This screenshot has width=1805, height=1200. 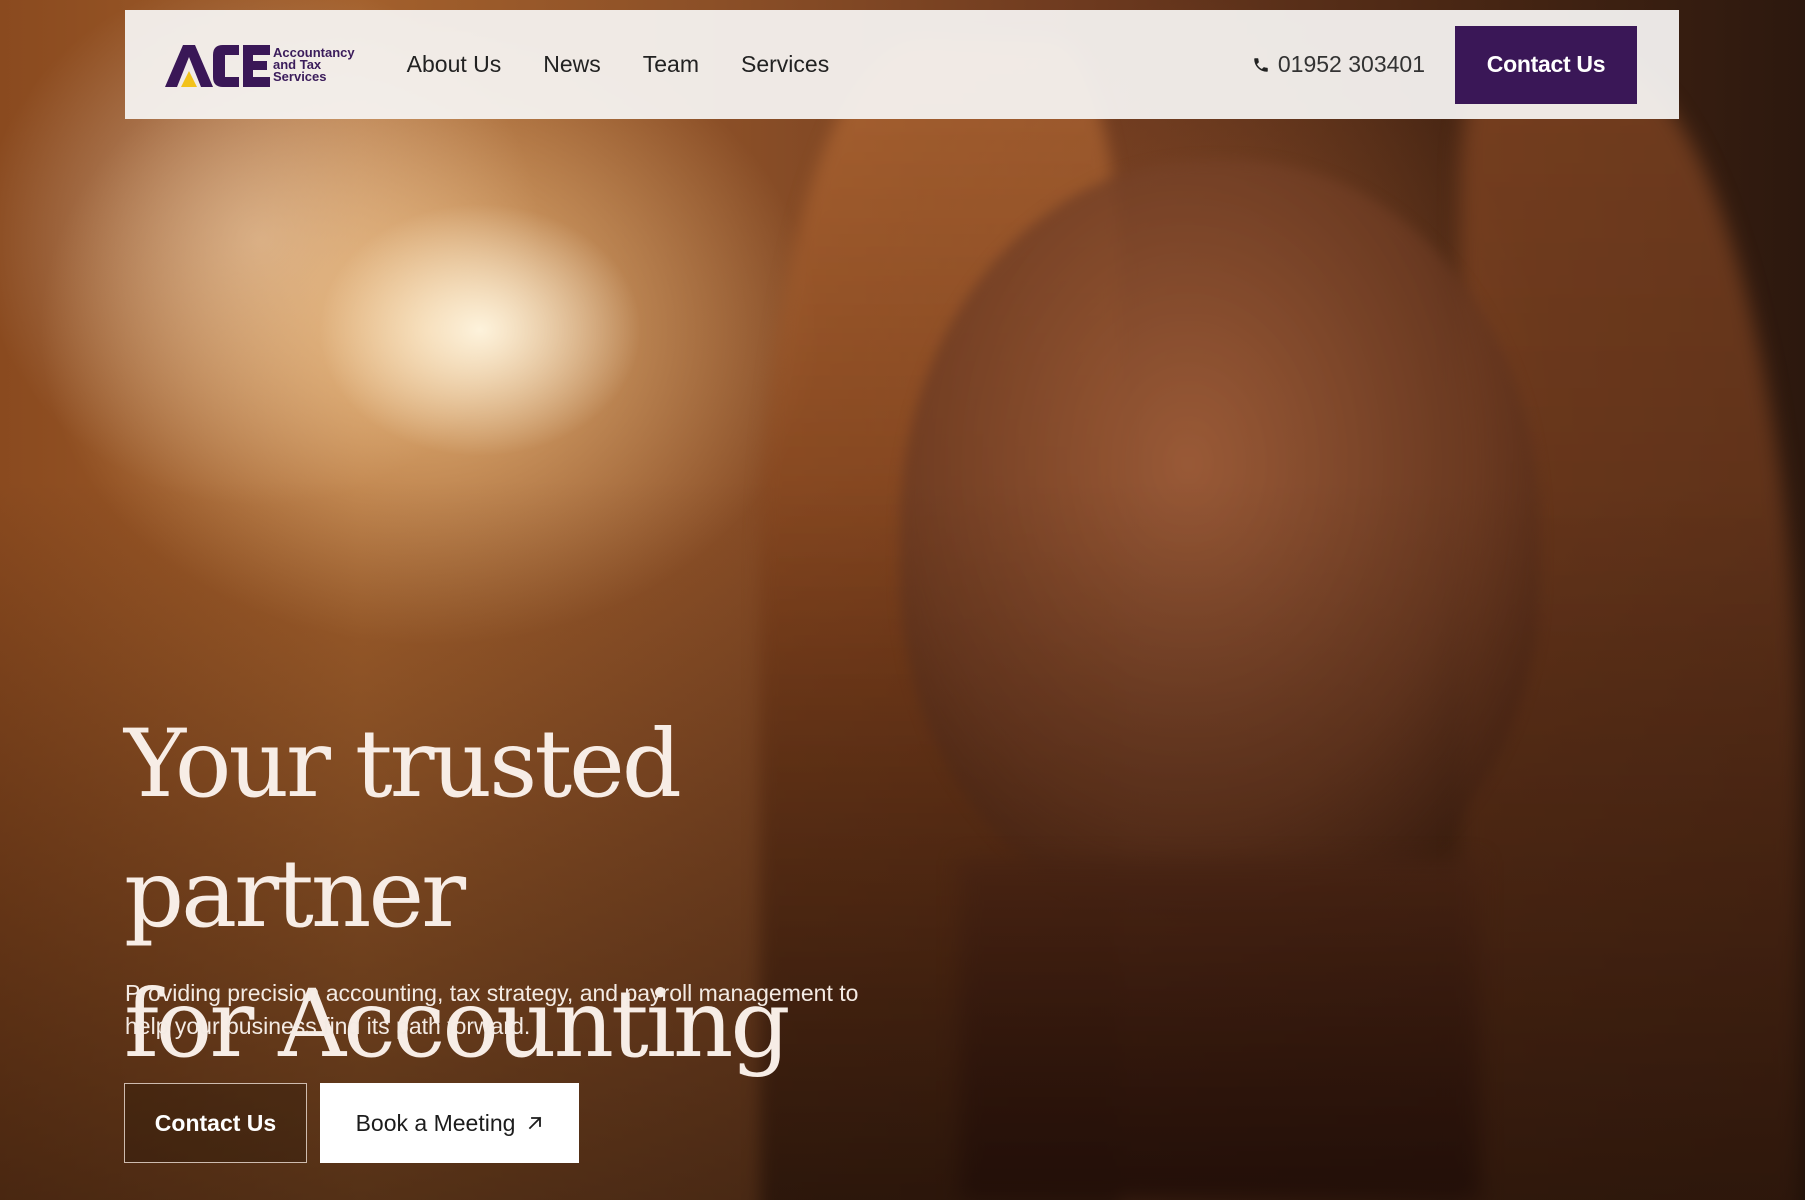 I want to click on site-logo: Accountancy and Tax Services, so click(x=260, y=65).